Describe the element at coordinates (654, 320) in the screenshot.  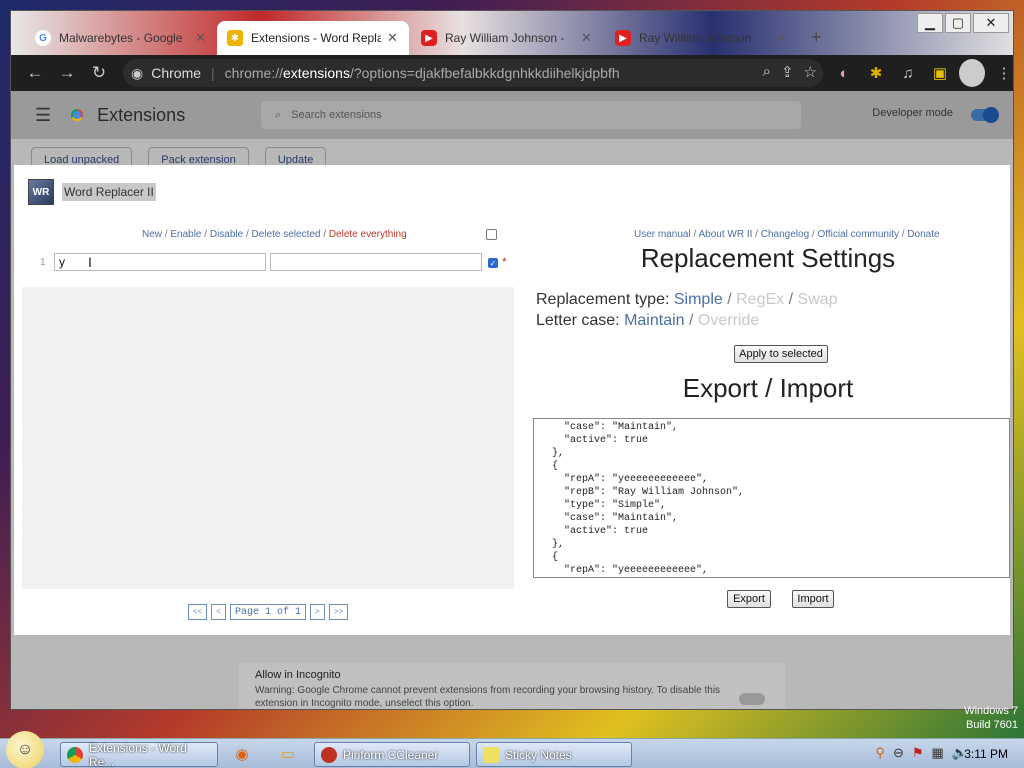
I see `case-maintain-option: Maintain` at that location.